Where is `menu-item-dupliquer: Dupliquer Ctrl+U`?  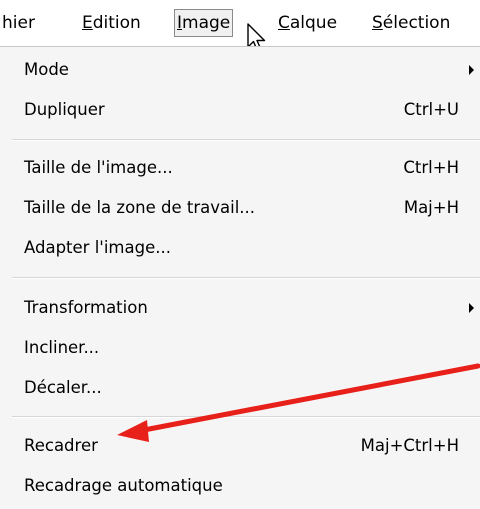 menu-item-dupliquer: Dupliquer Ctrl+U is located at coordinates (240, 110).